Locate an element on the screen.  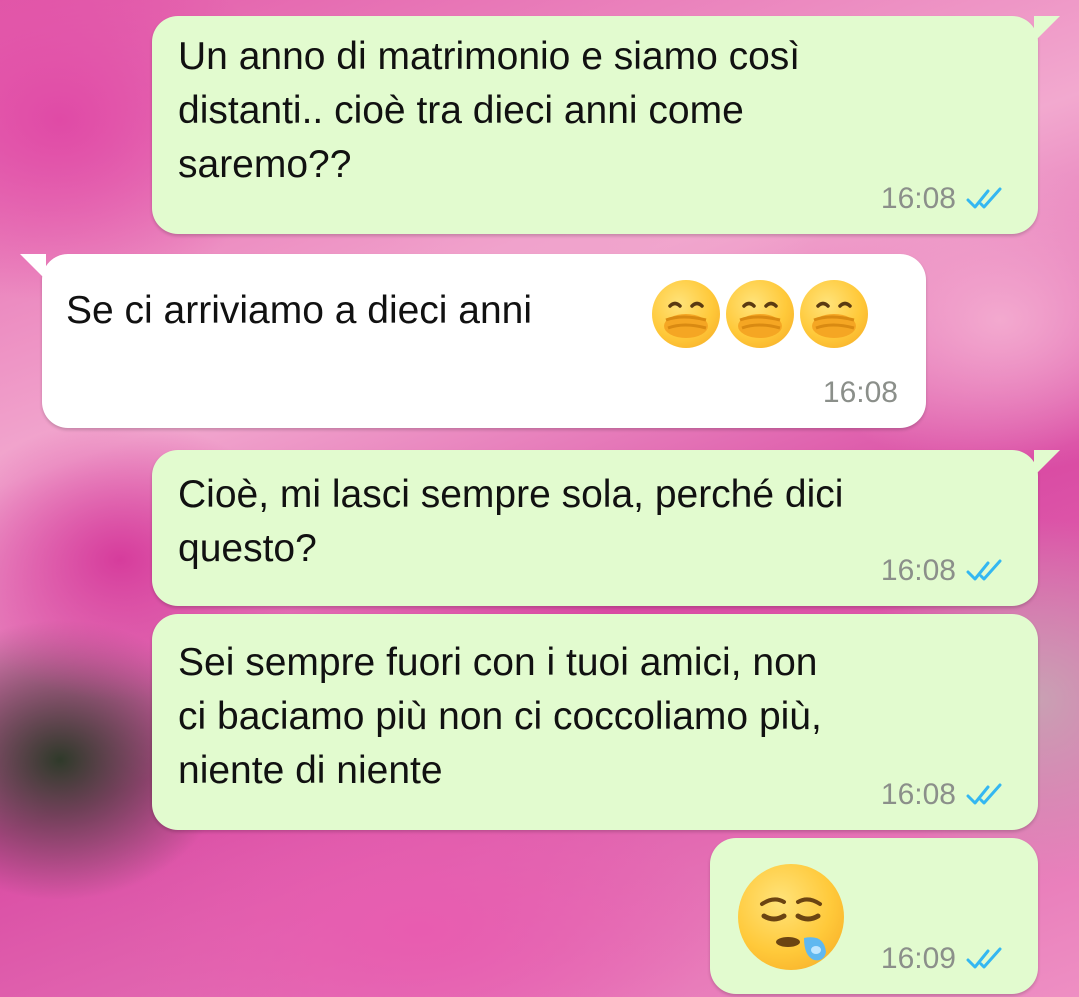
emoji-row is located at coordinates (760, 314).